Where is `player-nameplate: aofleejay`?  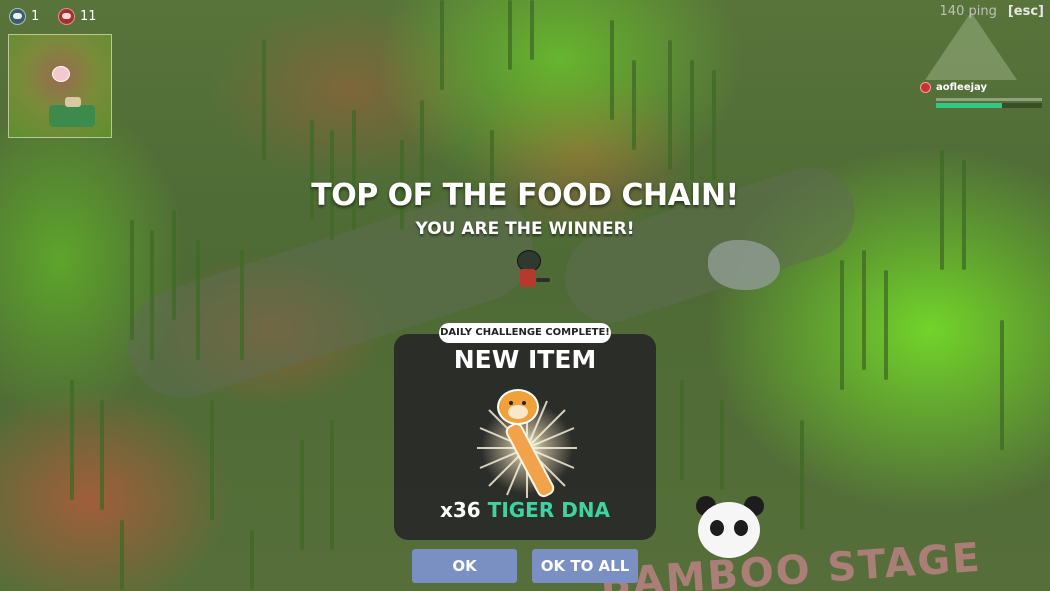
player-nameplate: aofleejay is located at coordinates (953, 87).